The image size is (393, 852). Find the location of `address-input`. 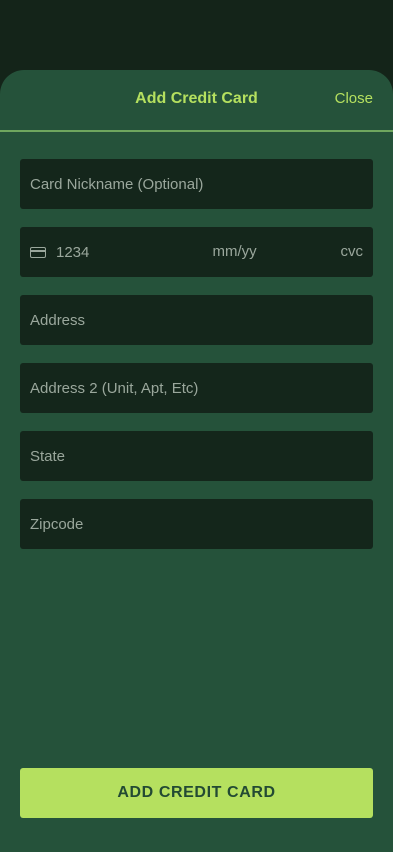

address-input is located at coordinates (196, 320).